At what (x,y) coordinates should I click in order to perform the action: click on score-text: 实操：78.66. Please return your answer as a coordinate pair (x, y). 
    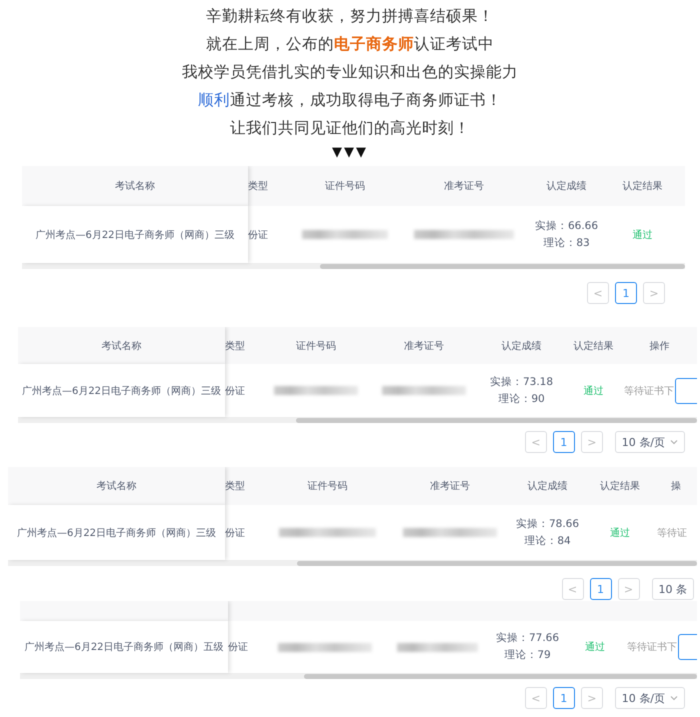
    Looking at the image, I should click on (548, 524).